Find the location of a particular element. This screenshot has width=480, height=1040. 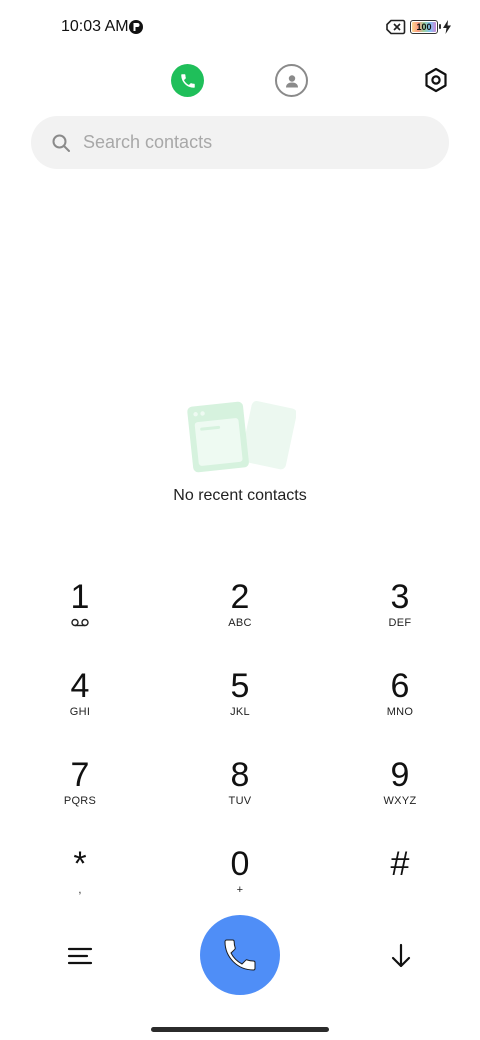

call-button is located at coordinates (240, 955).